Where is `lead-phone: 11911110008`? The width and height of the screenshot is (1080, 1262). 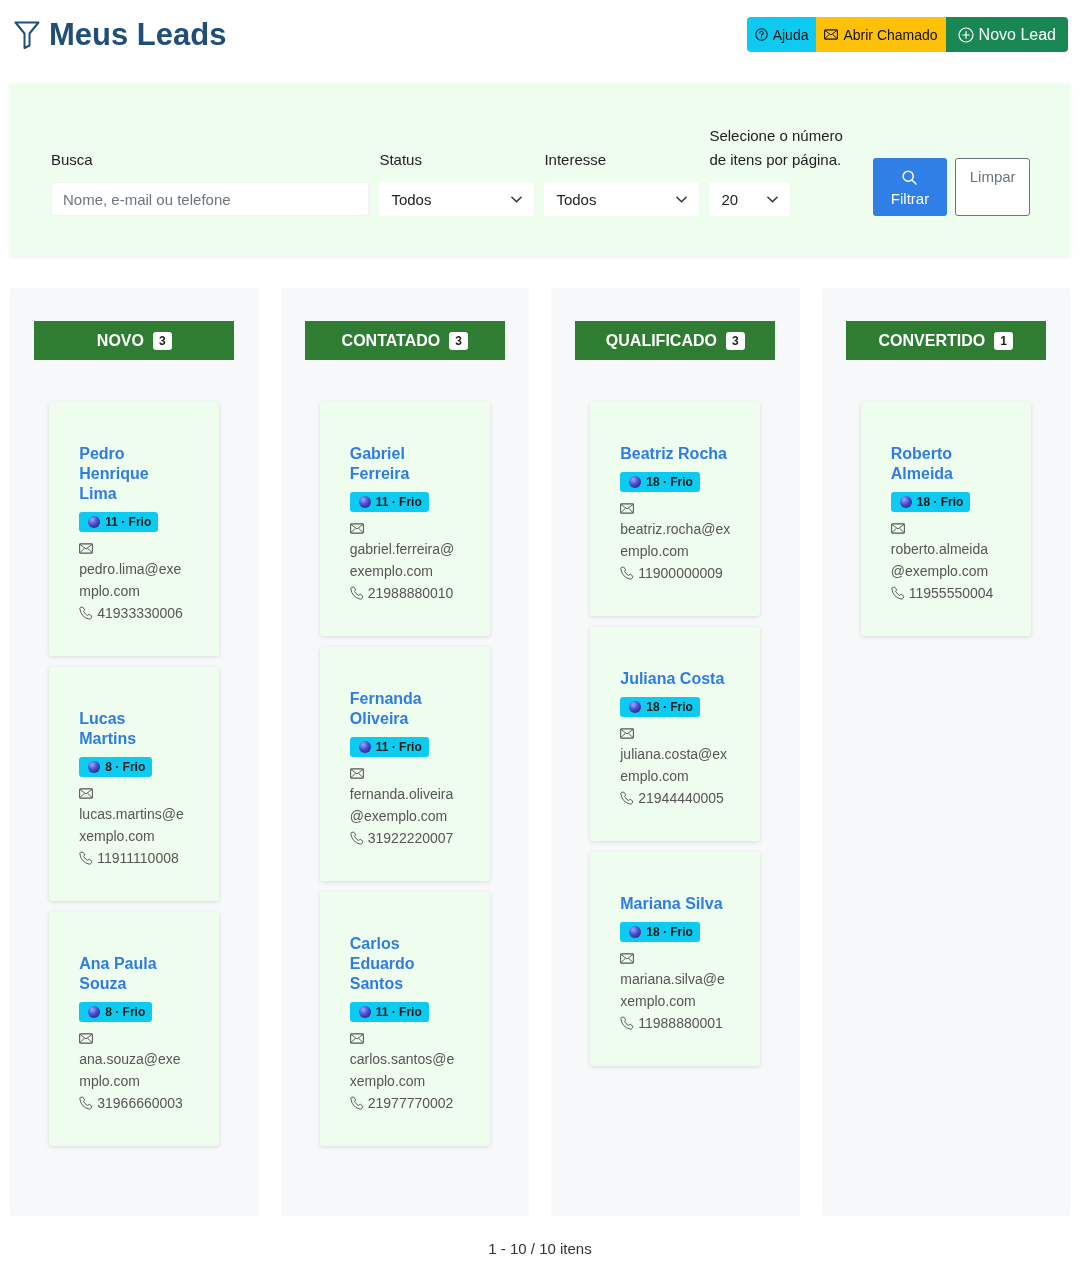
lead-phone: 11911110008 is located at coordinates (138, 857).